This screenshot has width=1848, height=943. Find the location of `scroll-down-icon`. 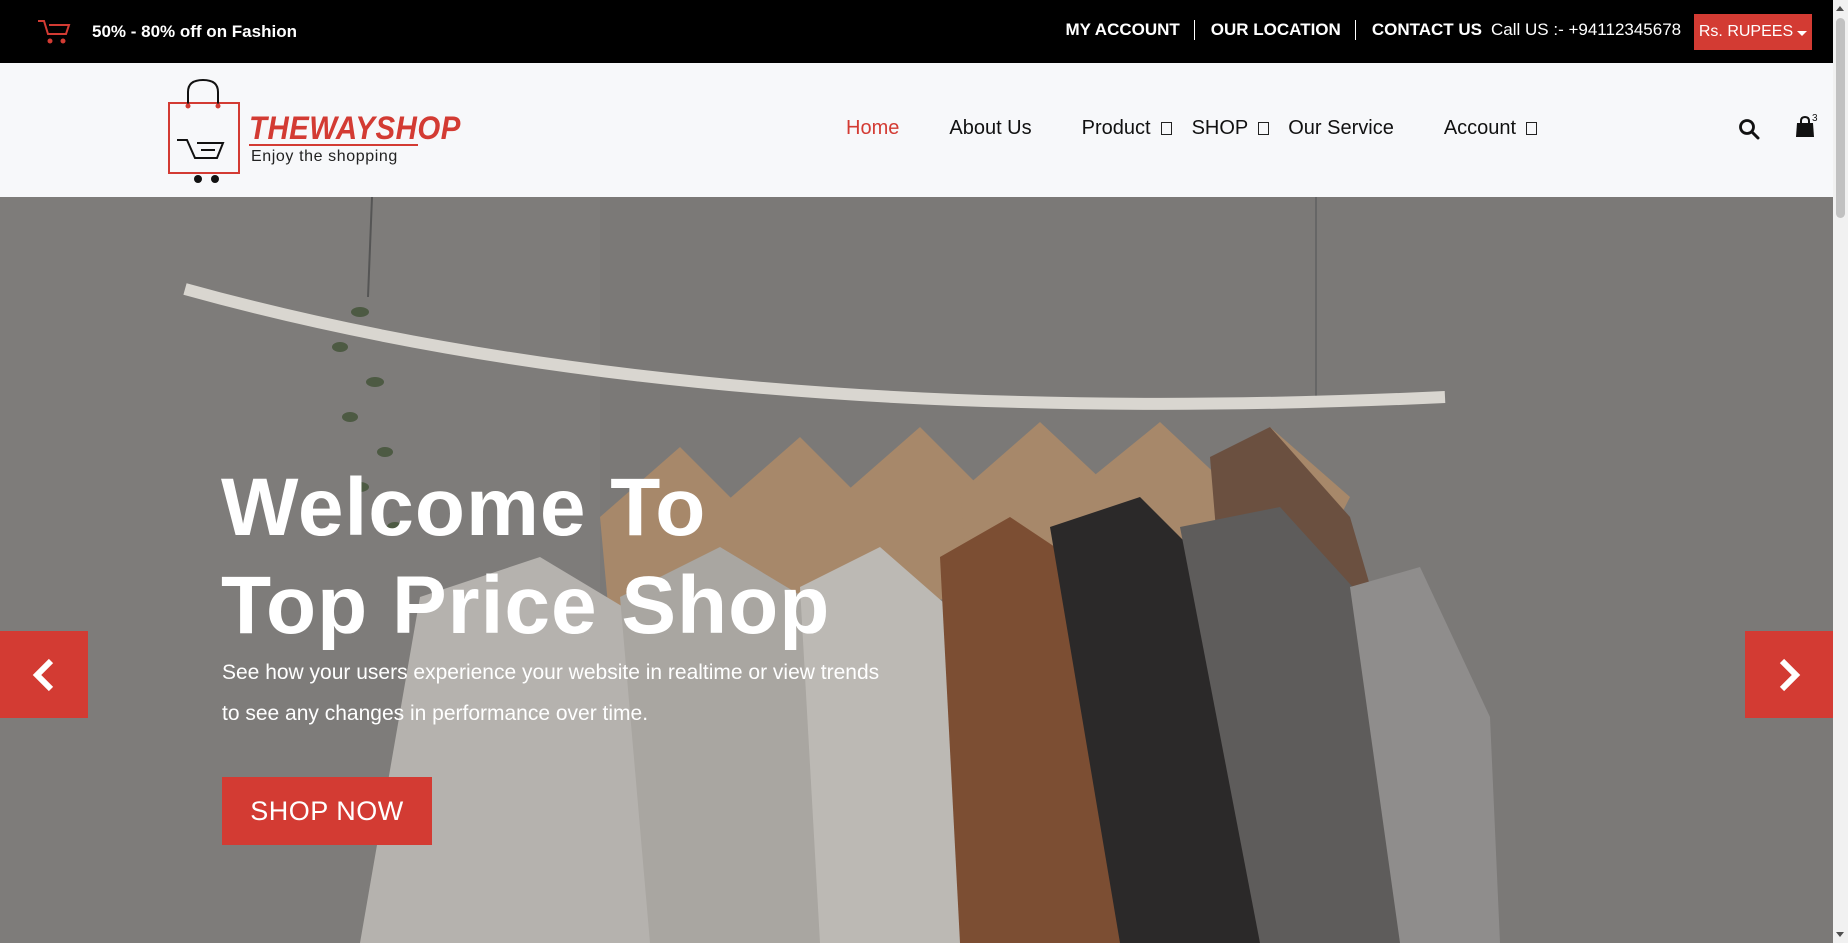

scroll-down-icon is located at coordinates (1840, 934).